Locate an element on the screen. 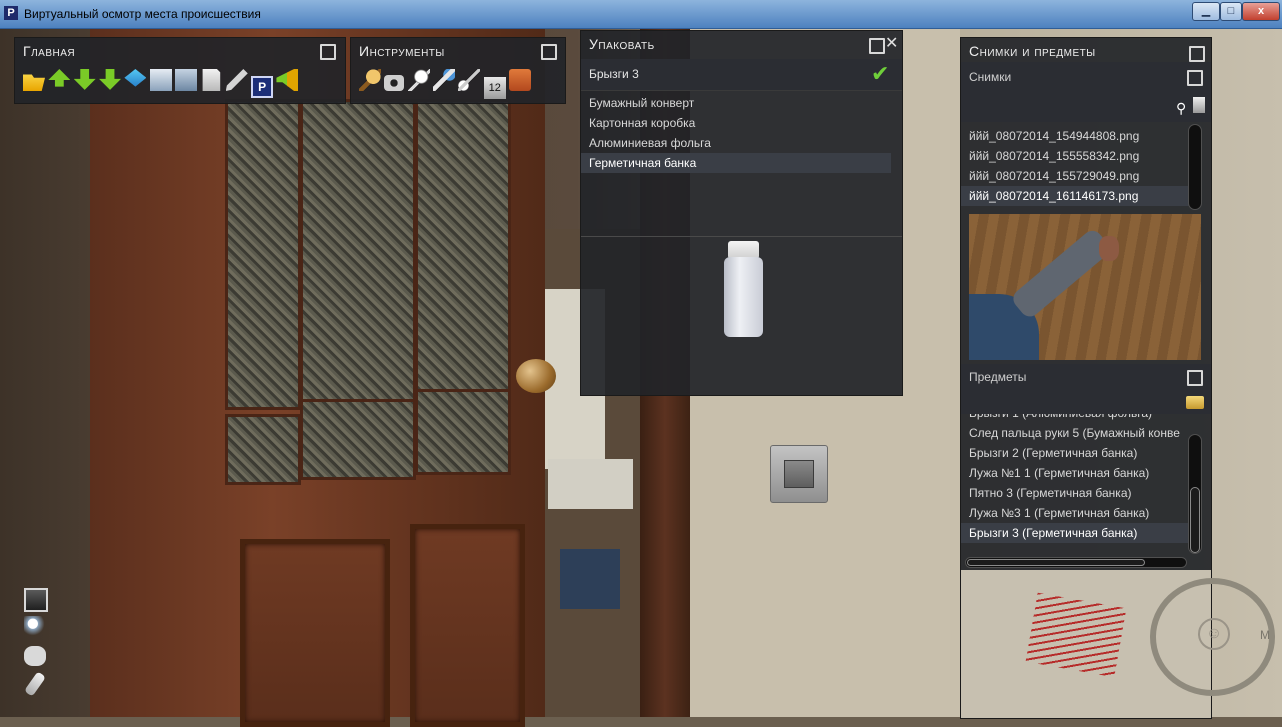 This screenshot has width=1282, height=727. pack-panel-title: Упаковать is located at coordinates (622, 44).